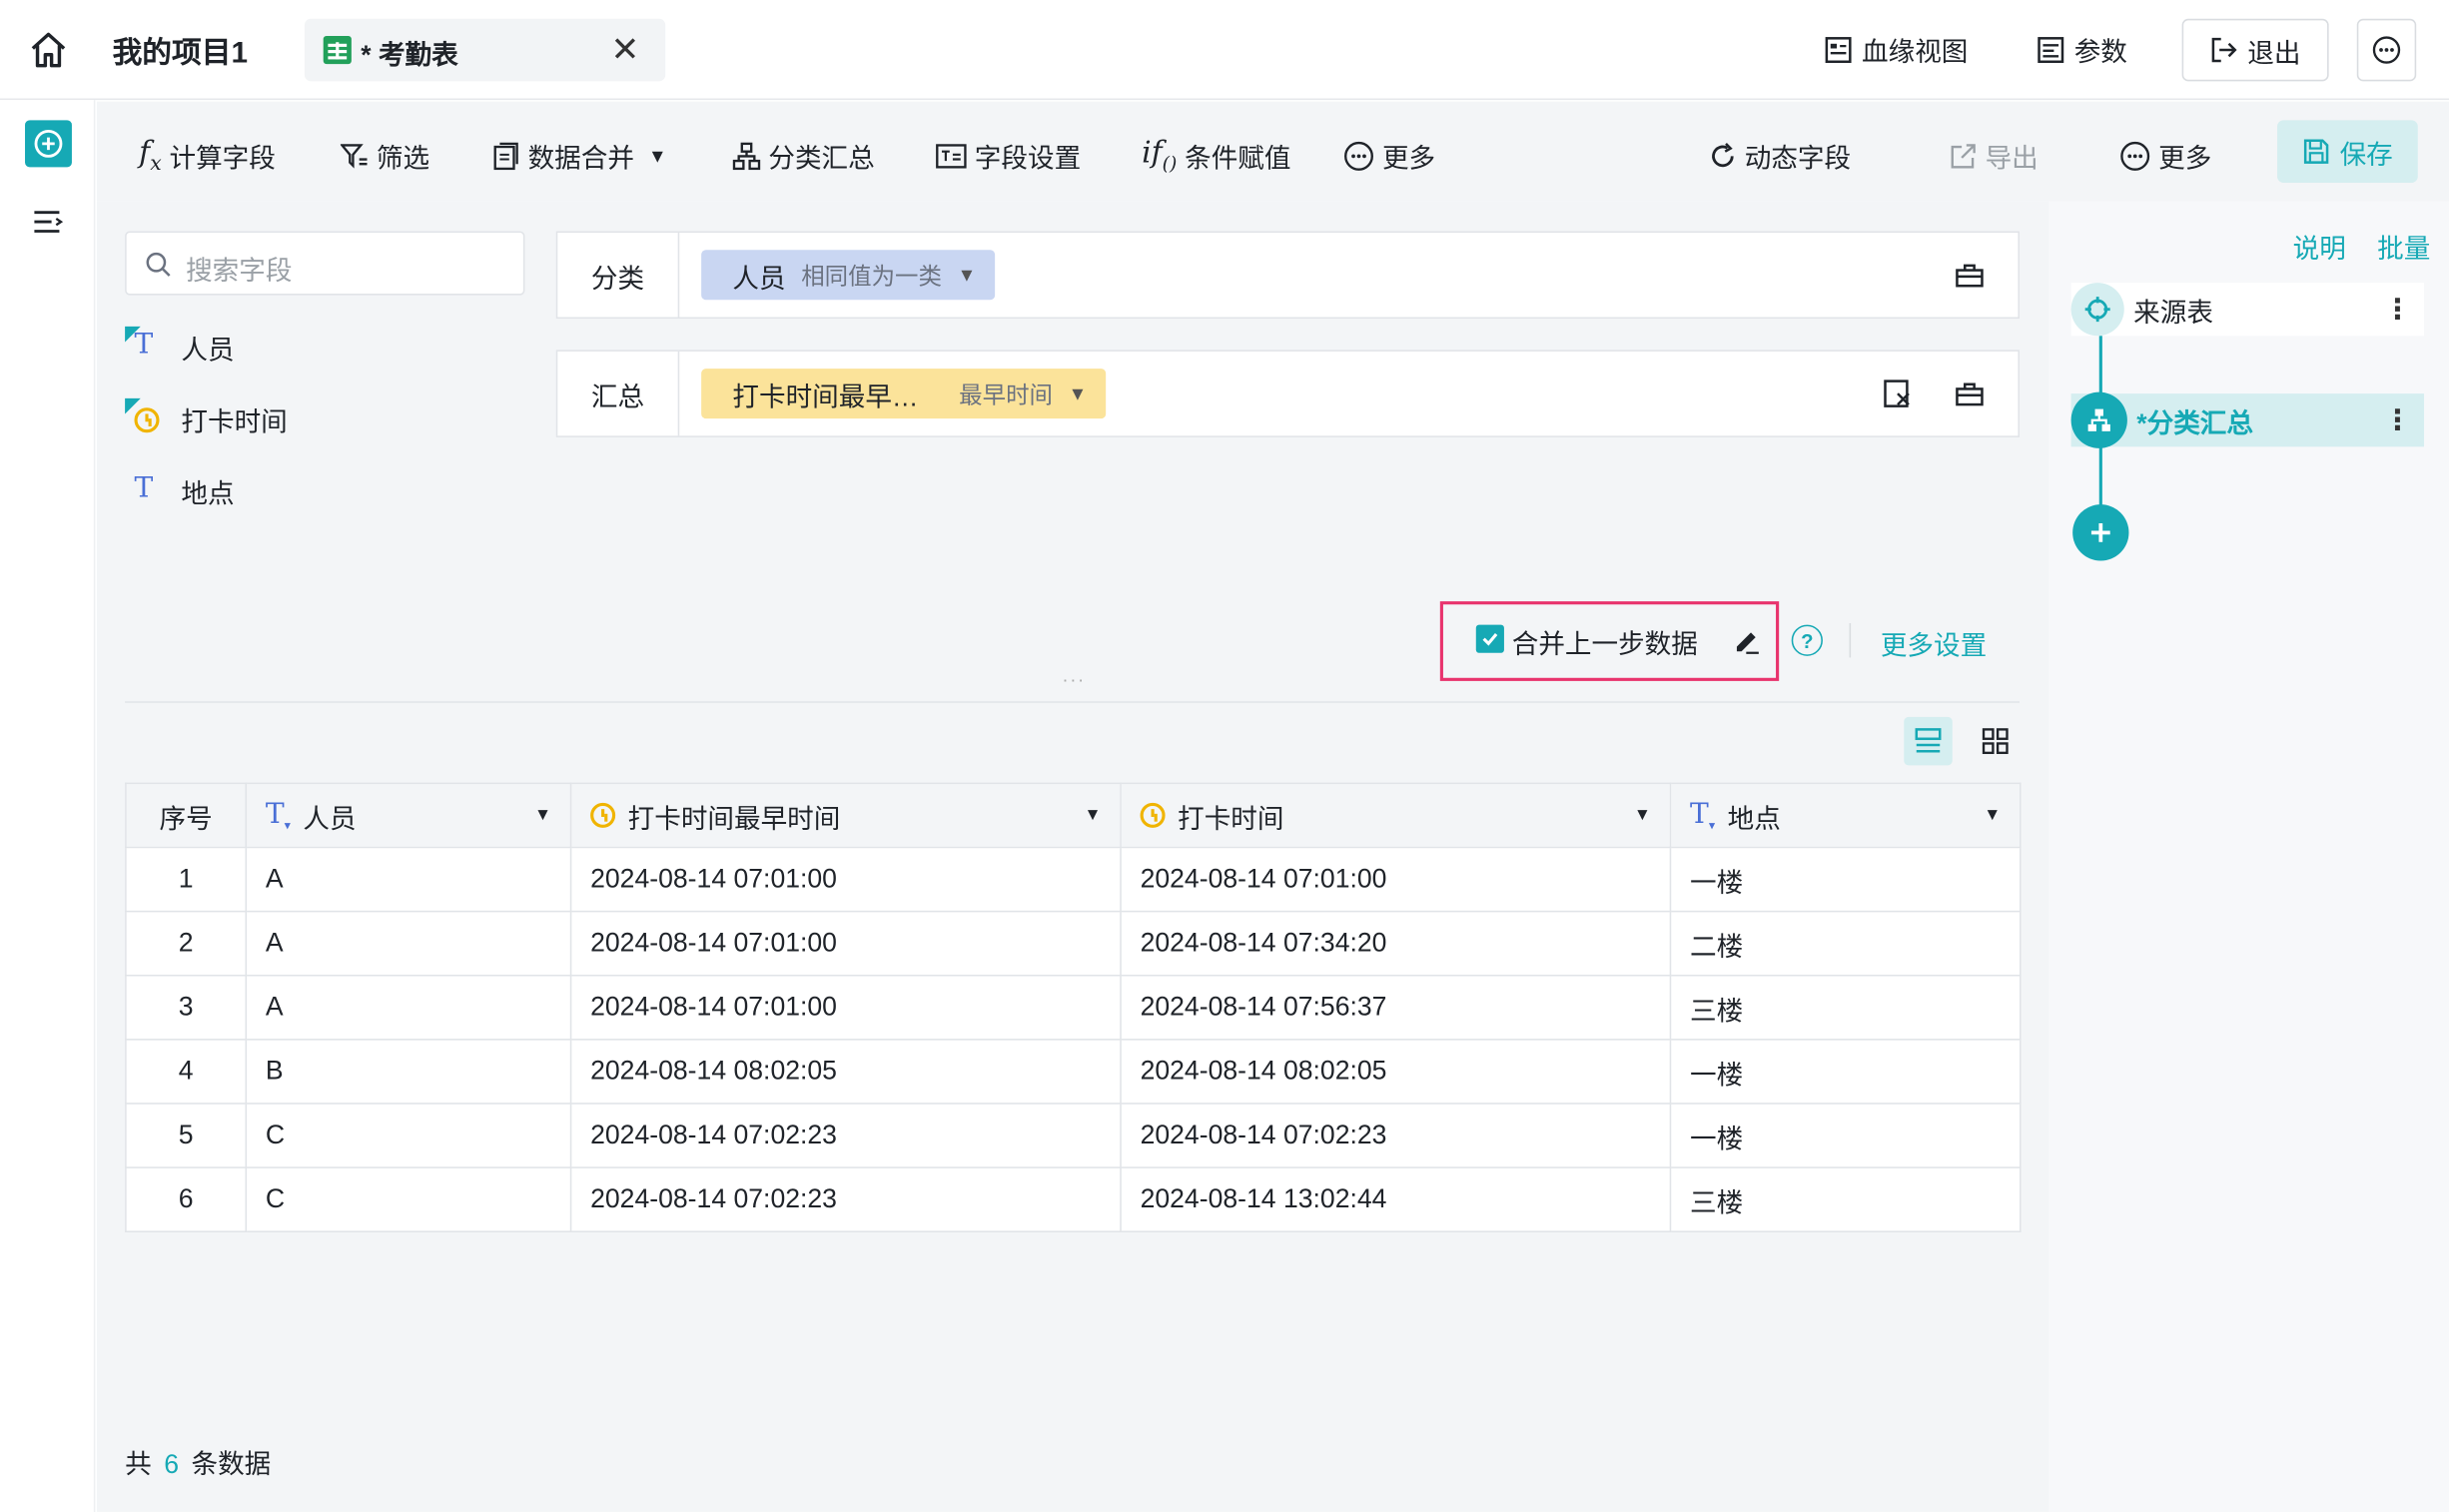 The height and width of the screenshot is (1512, 2449). What do you see at coordinates (848, 275) in the screenshot?
I see `group-field-chip: 人员 相同值为一类 ▼` at bounding box center [848, 275].